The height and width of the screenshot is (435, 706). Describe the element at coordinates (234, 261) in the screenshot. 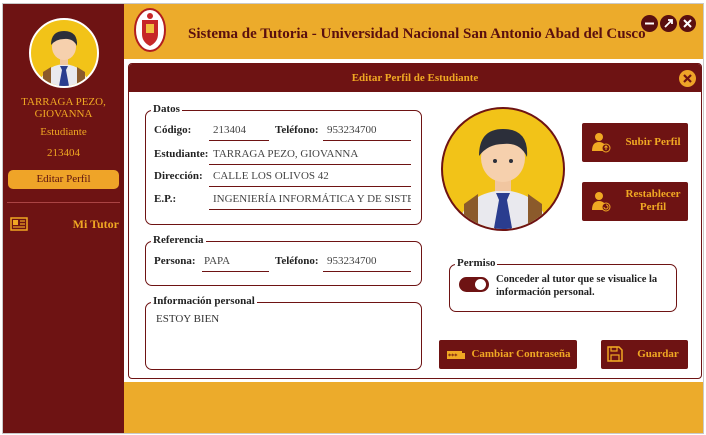

I see `persona-field: PAPA` at that location.